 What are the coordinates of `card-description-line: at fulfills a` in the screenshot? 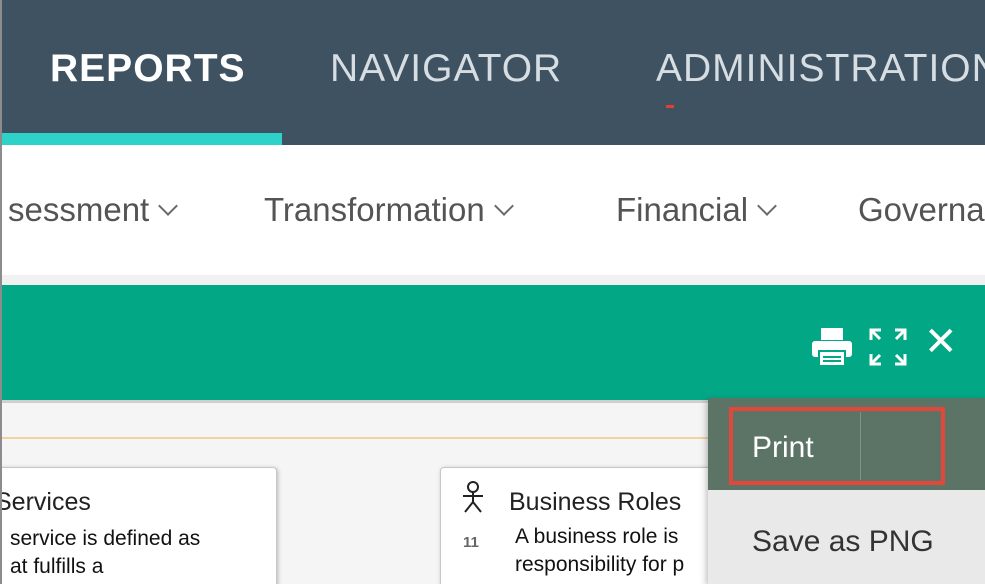 It's located at (57, 566).